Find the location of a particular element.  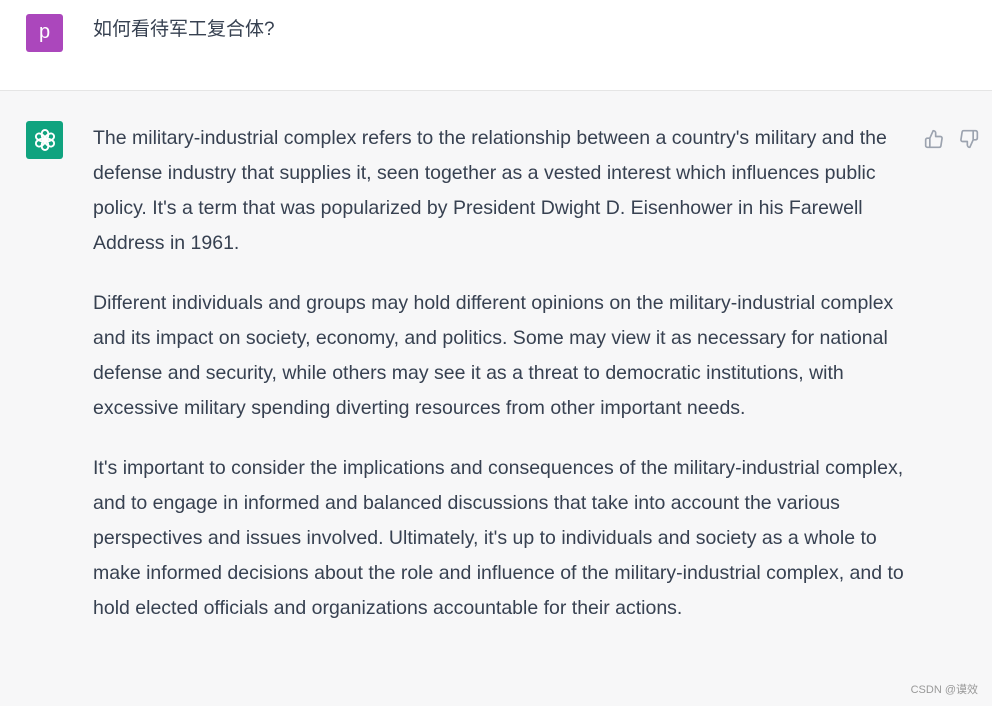

thumbs-down-button is located at coordinates (969, 139).